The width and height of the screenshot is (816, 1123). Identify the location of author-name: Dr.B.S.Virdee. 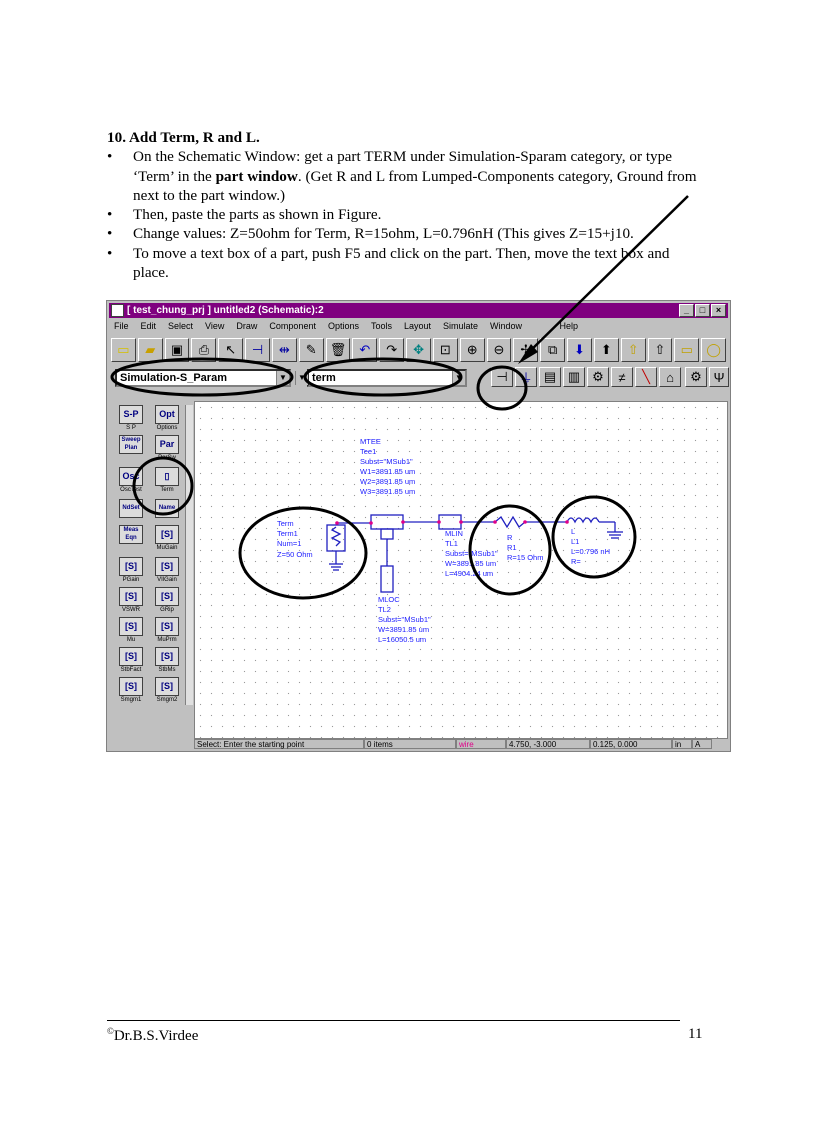
(156, 1036).